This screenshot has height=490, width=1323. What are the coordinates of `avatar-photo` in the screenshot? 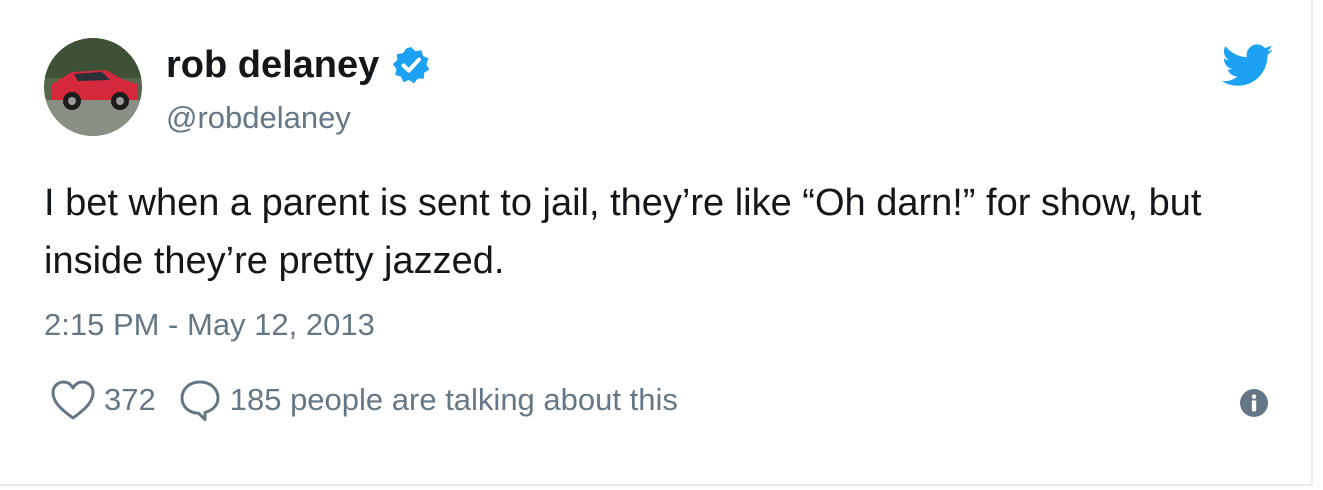 It's located at (93, 87).